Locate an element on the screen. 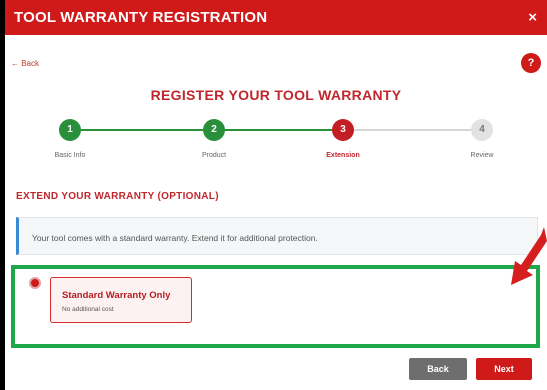 The image size is (547, 390). step-2-circle: 2 is located at coordinates (214, 130).